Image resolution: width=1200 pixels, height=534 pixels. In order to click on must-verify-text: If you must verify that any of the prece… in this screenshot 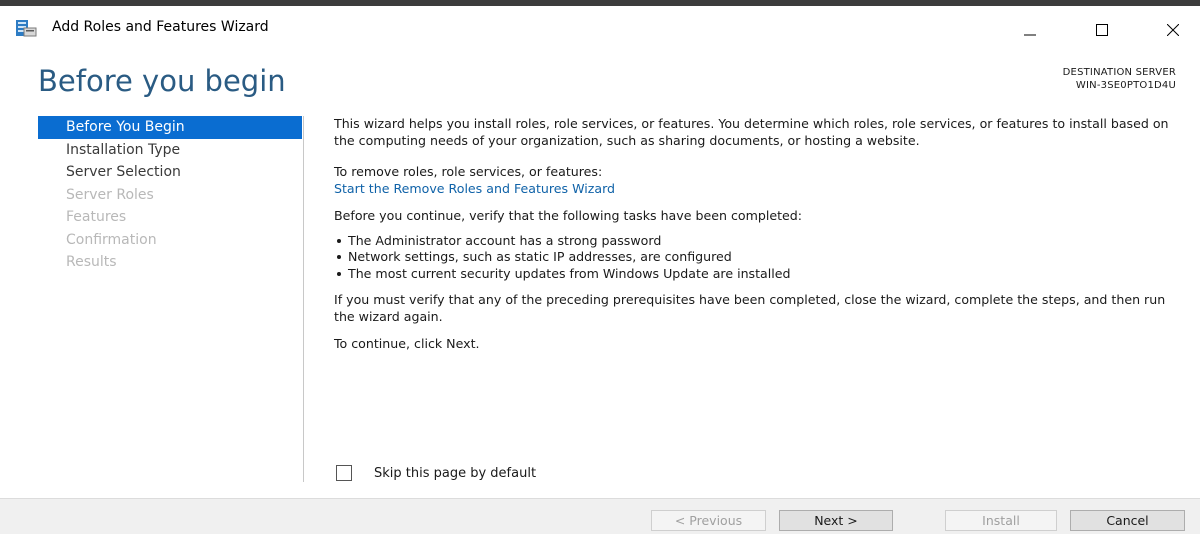, I will do `click(750, 308)`.